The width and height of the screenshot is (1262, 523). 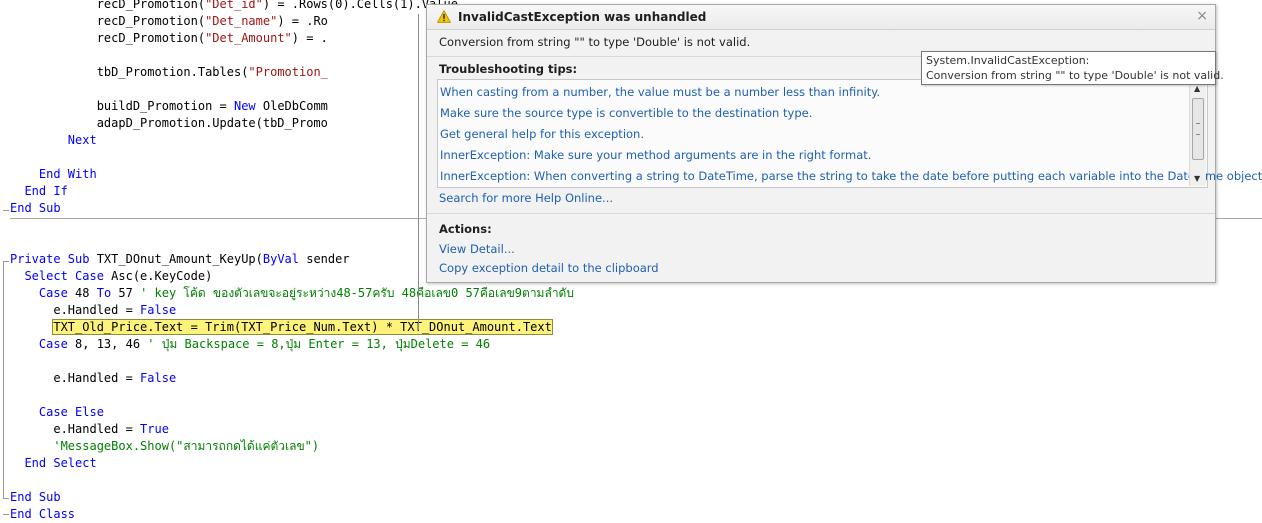 I want to click on code-token: sender, so click(x=324, y=259).